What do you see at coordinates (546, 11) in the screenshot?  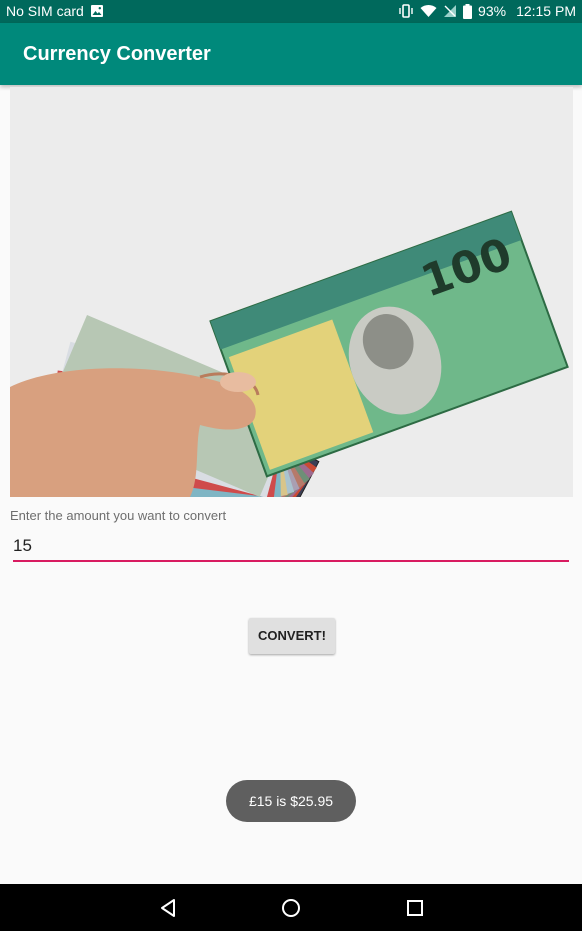 I see `clock: 12:15 PM` at bounding box center [546, 11].